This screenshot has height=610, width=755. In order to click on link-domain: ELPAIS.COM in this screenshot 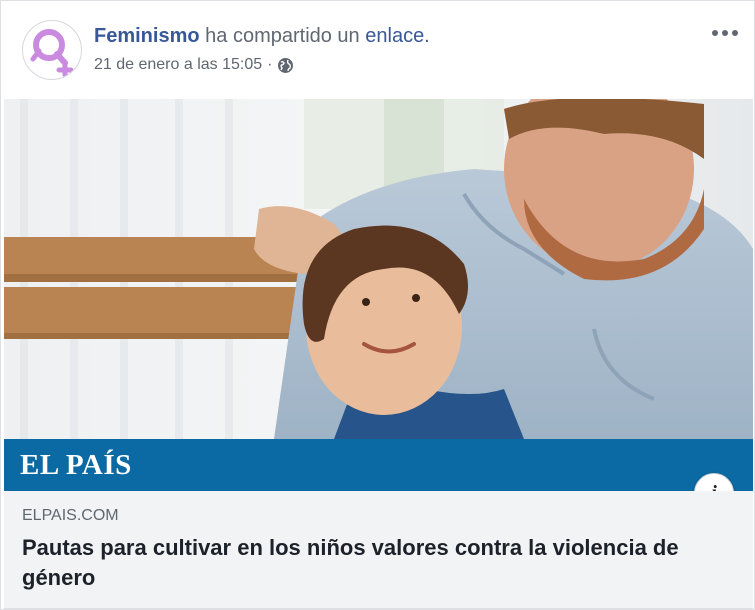, I will do `click(70, 515)`.